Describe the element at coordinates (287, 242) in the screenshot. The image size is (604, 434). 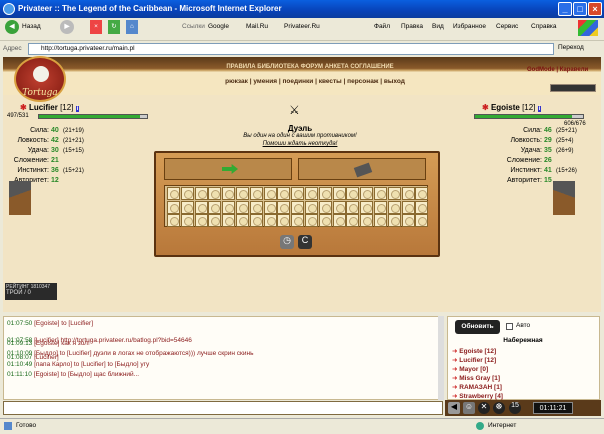
I see `clock-button: ◷` at that location.